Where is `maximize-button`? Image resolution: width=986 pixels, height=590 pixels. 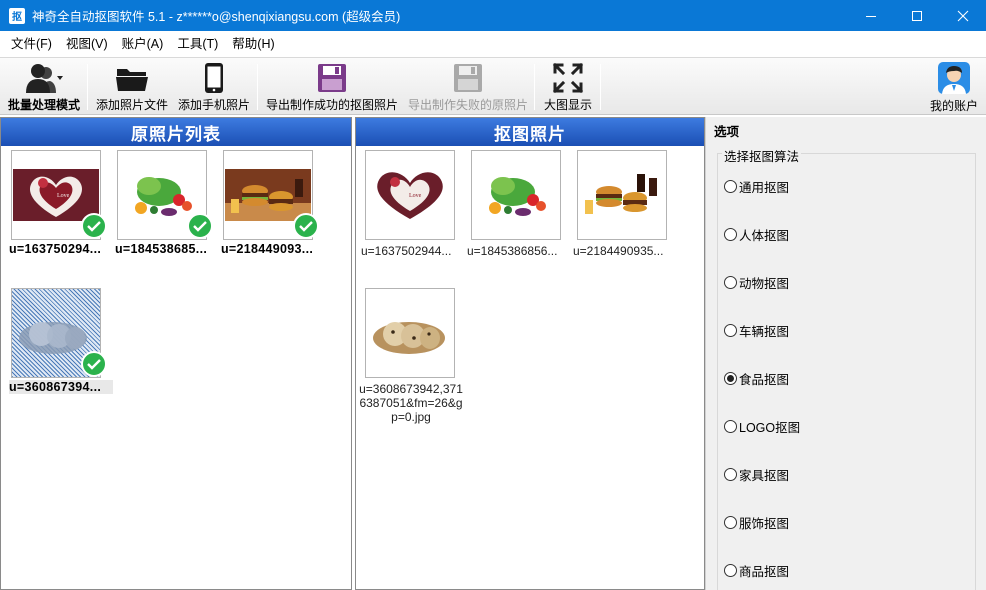 maximize-button is located at coordinates (917, 15).